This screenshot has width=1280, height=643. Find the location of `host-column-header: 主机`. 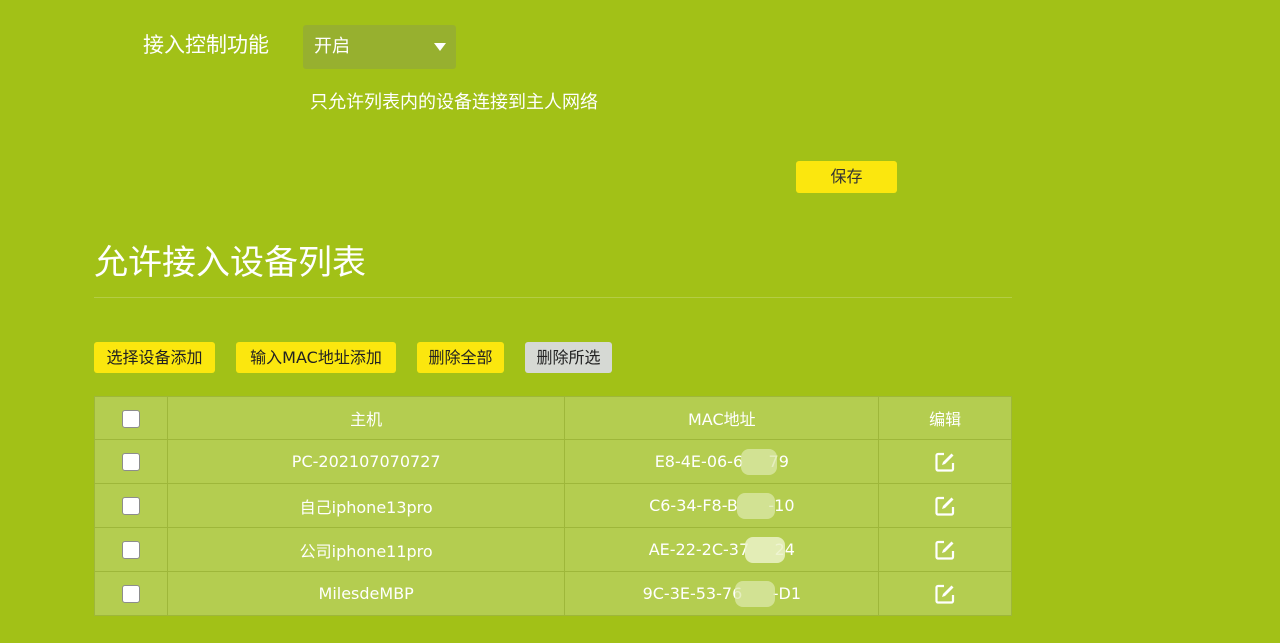

host-column-header: 主机 is located at coordinates (366, 418).